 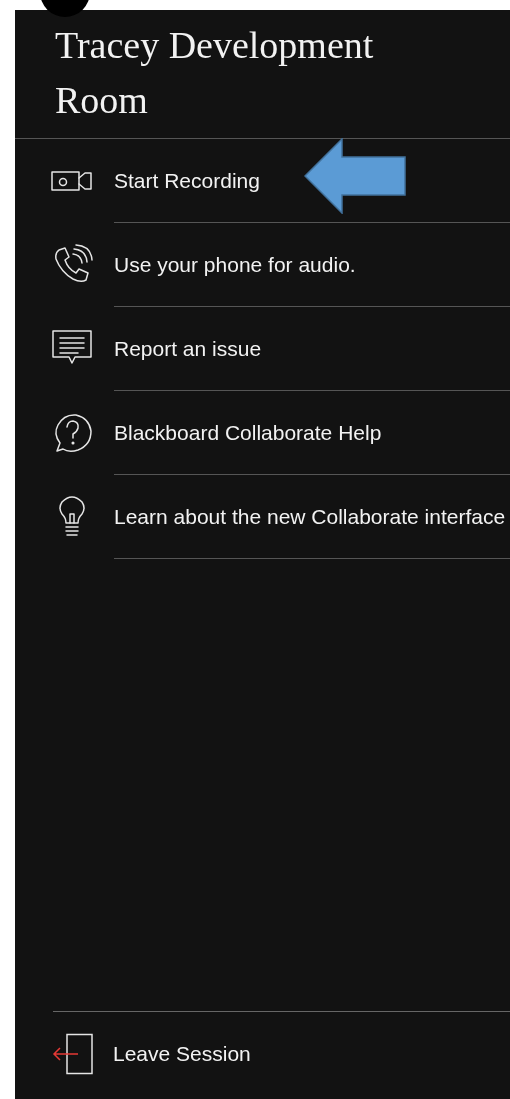 What do you see at coordinates (72, 517) in the screenshot?
I see `lightbulb-icon` at bounding box center [72, 517].